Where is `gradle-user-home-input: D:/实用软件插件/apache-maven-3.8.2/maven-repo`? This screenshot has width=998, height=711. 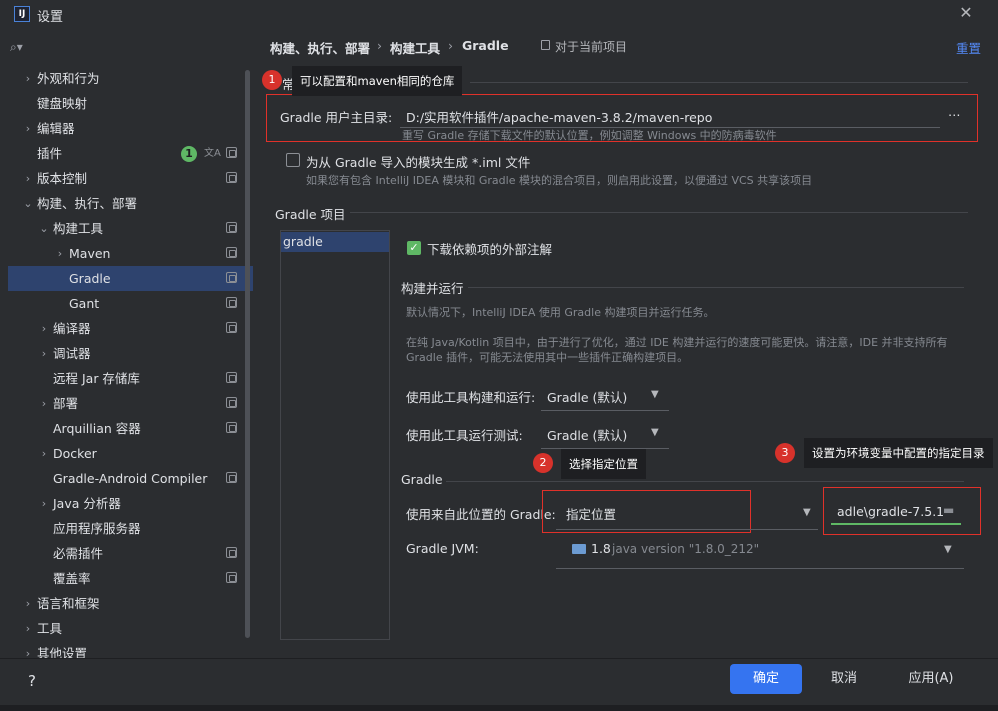 gradle-user-home-input: D:/实用软件插件/apache-maven-3.8.2/maven-repo is located at coordinates (671, 116).